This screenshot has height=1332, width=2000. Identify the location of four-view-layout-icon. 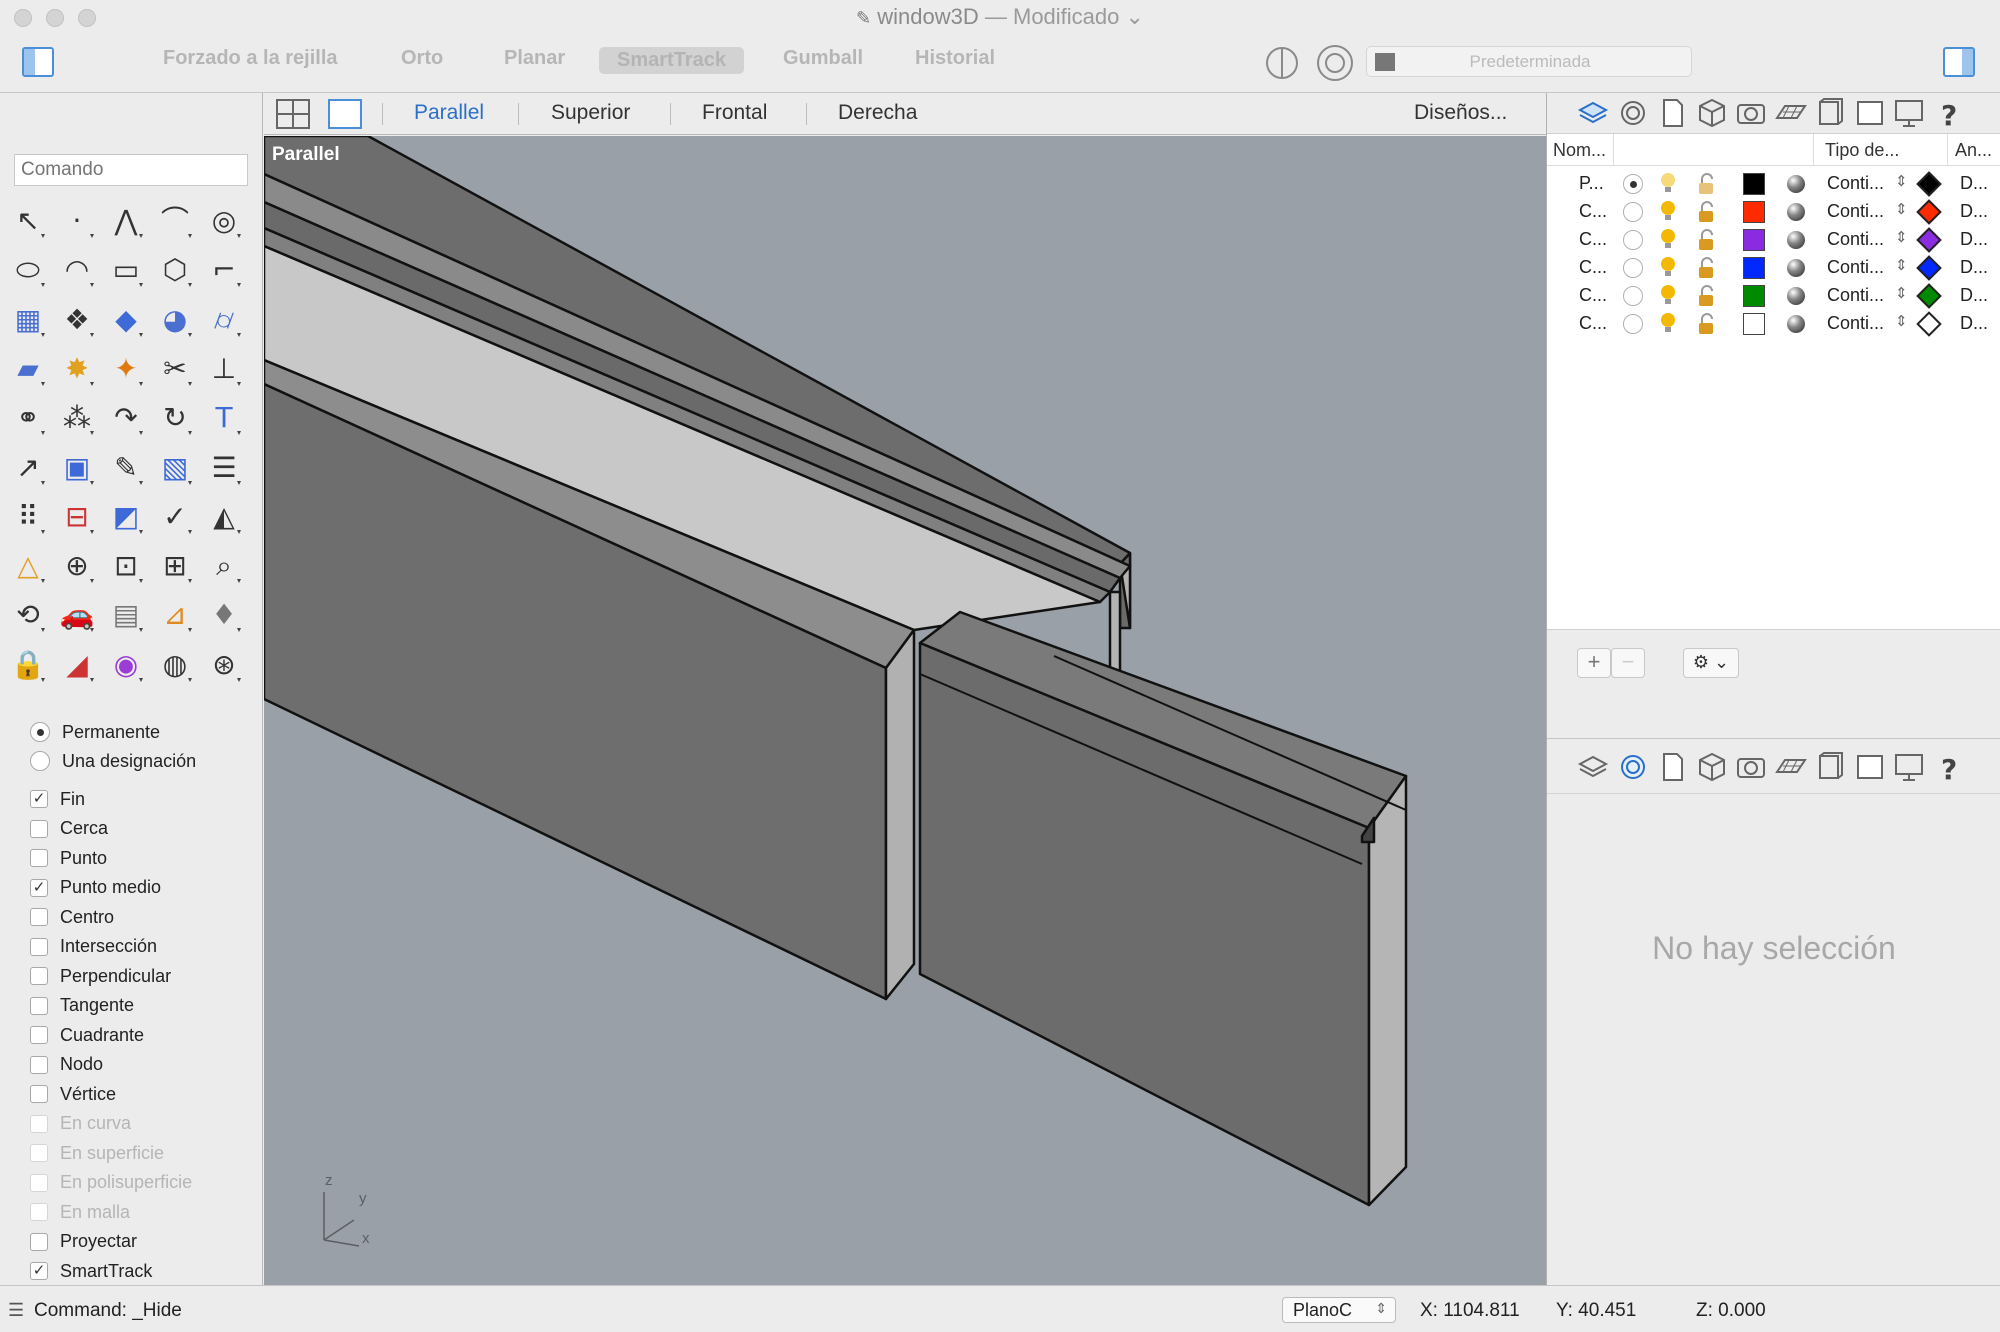
(293, 114).